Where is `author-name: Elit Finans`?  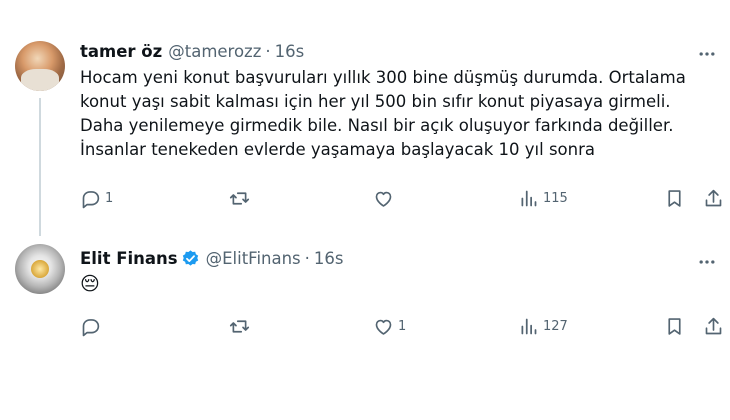
author-name: Elit Finans is located at coordinates (129, 258).